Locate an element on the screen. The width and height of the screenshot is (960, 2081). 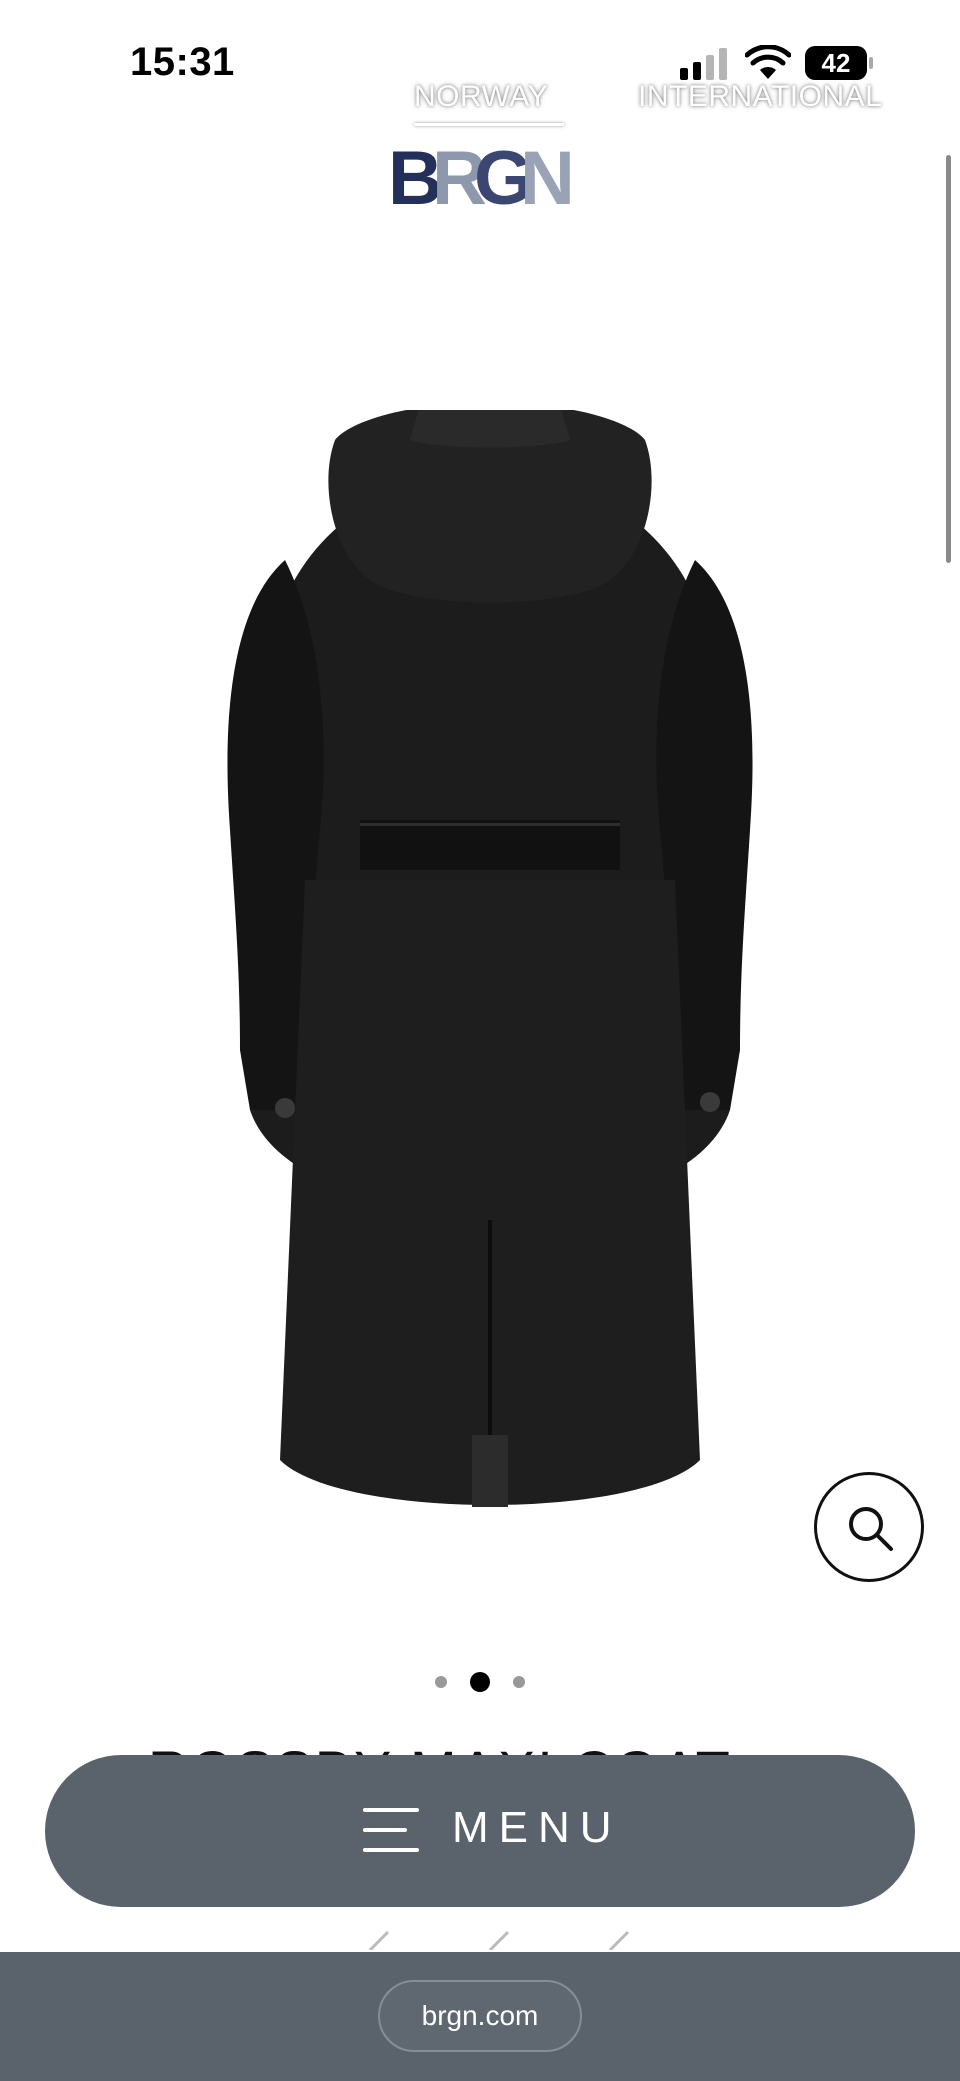
partial-content-strip is located at coordinates (499, 1940).